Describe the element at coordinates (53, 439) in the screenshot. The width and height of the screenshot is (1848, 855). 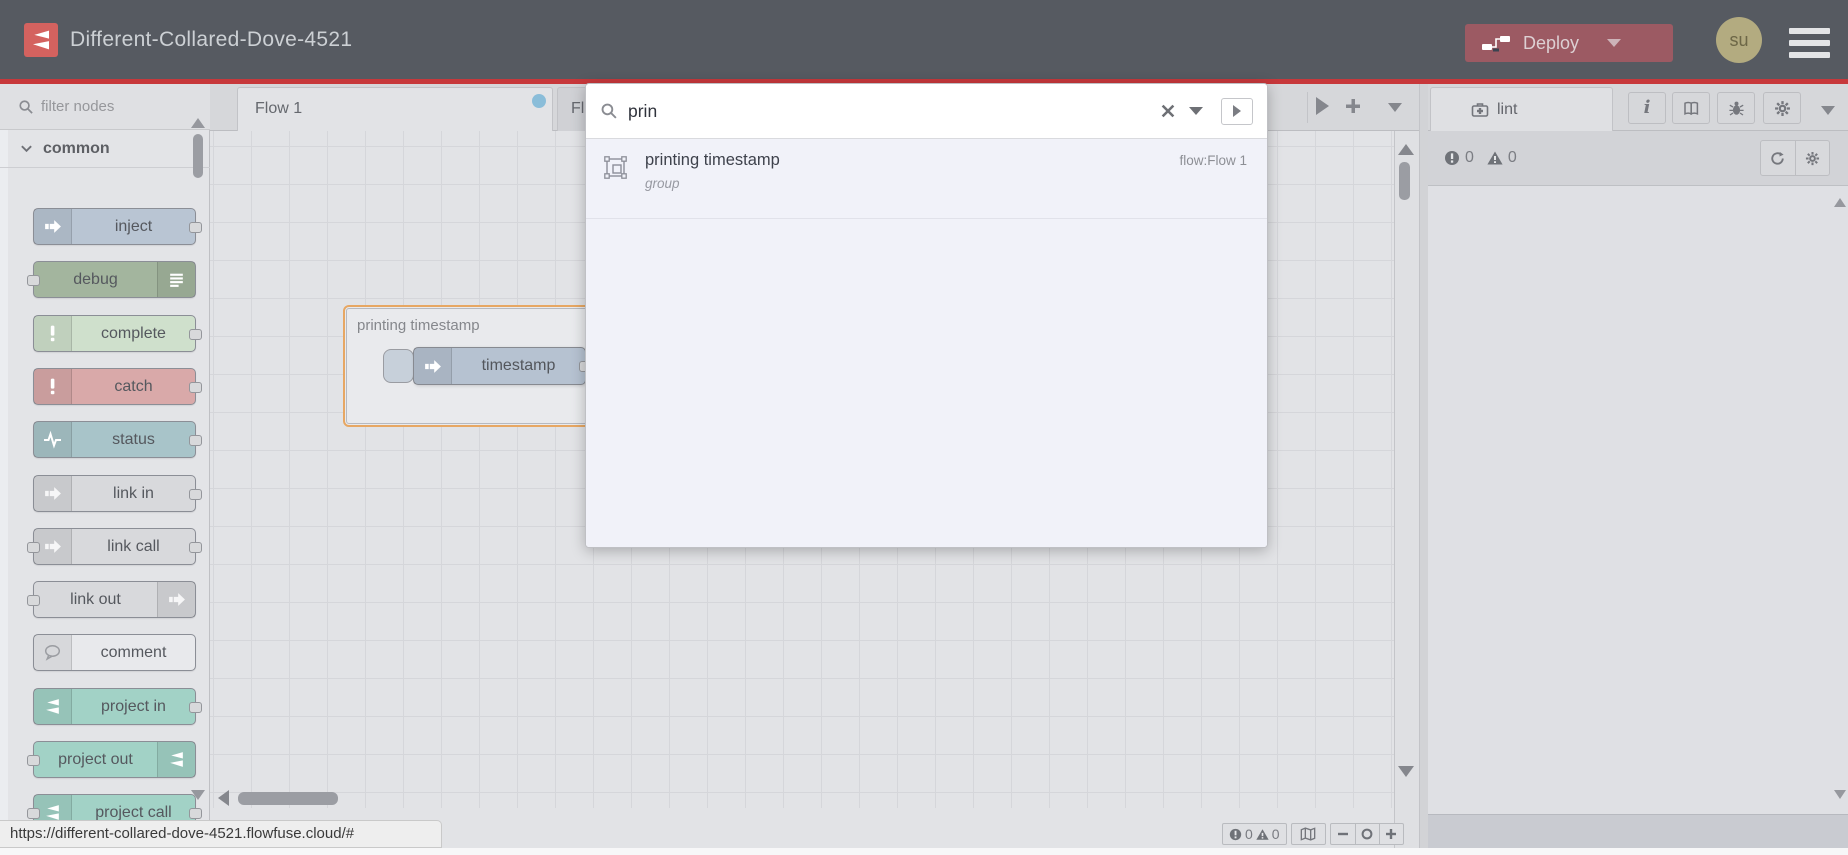
I see `pulse-icon` at that location.